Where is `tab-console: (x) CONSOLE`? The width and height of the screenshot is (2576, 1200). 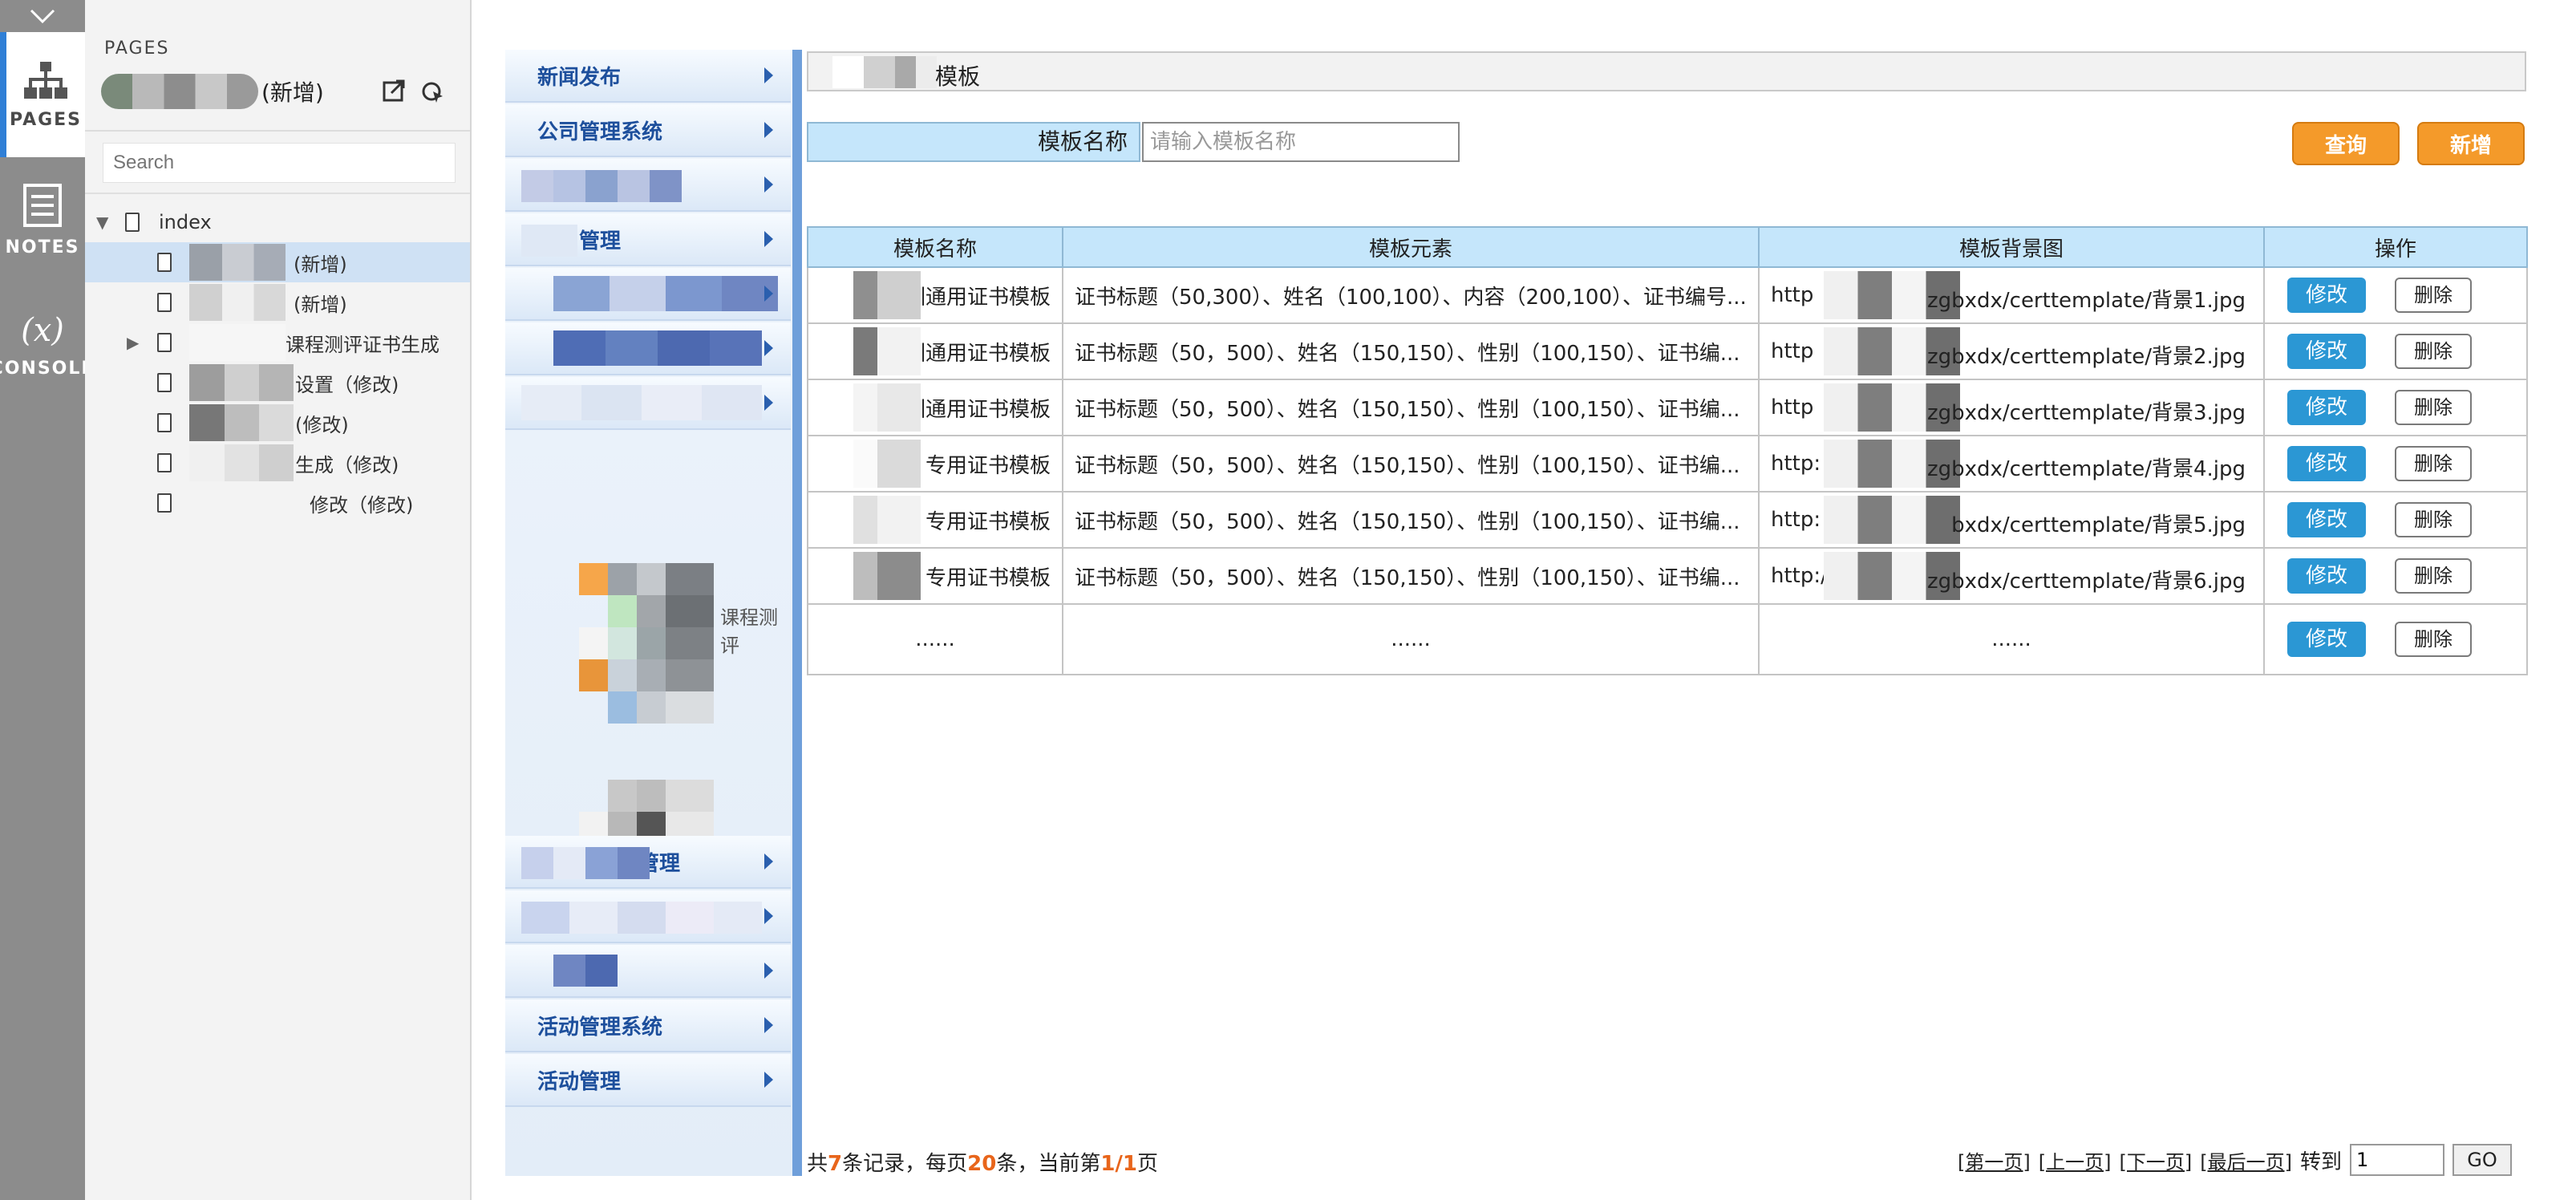
tab-console: (x) CONSOLE is located at coordinates (46, 344).